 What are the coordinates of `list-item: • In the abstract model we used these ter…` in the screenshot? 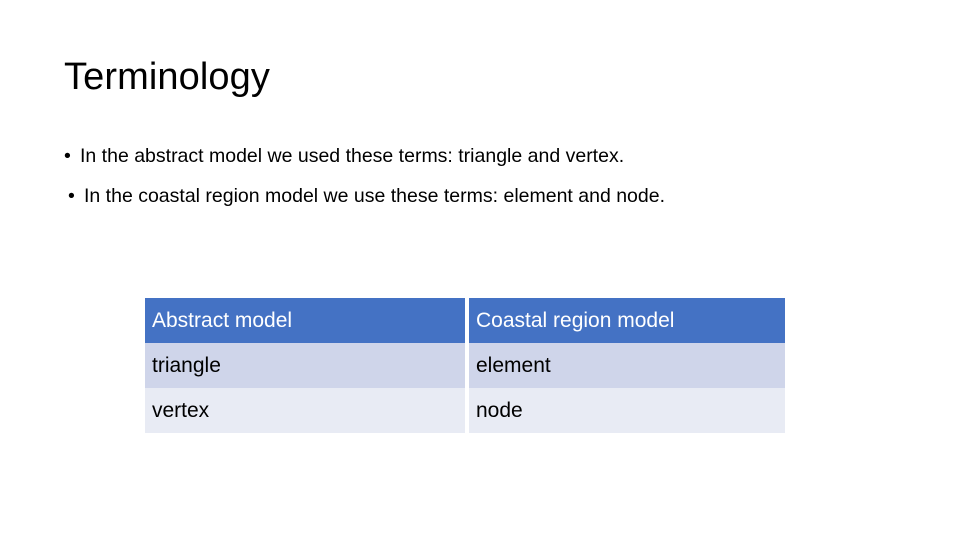 It's located at (489, 156).